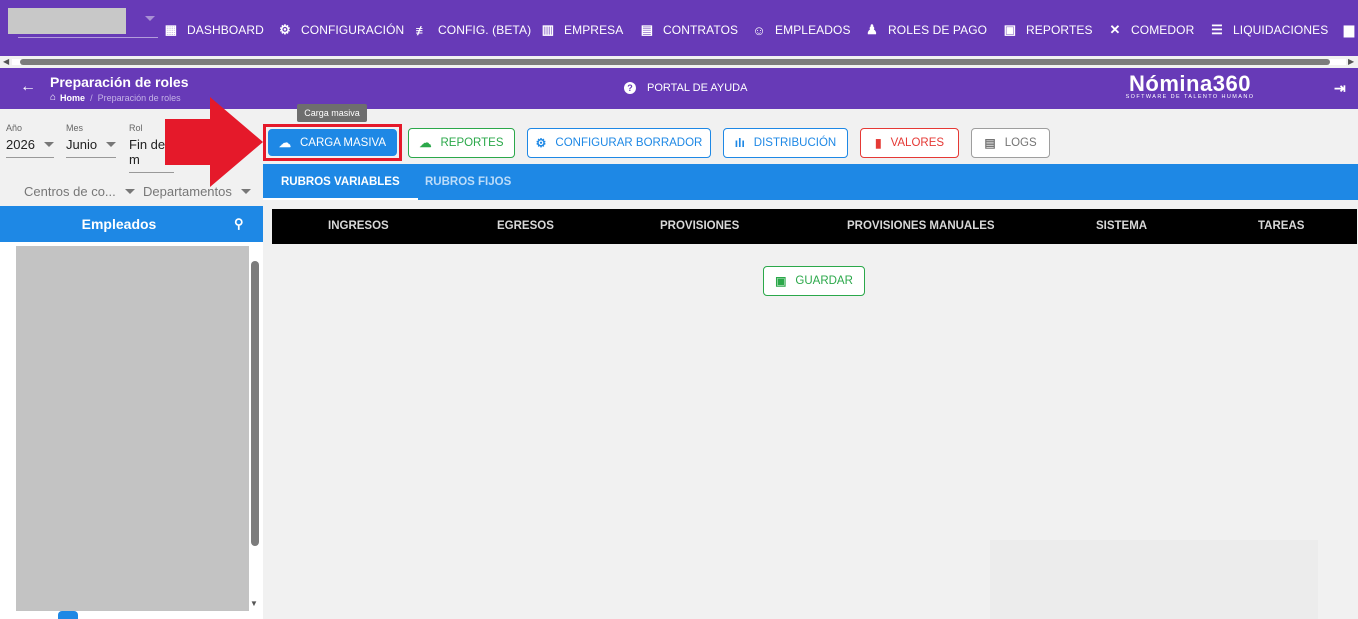 The width and height of the screenshot is (1358, 619). Describe the element at coordinates (1010, 29) in the screenshot. I see `report-icon: ▣` at that location.